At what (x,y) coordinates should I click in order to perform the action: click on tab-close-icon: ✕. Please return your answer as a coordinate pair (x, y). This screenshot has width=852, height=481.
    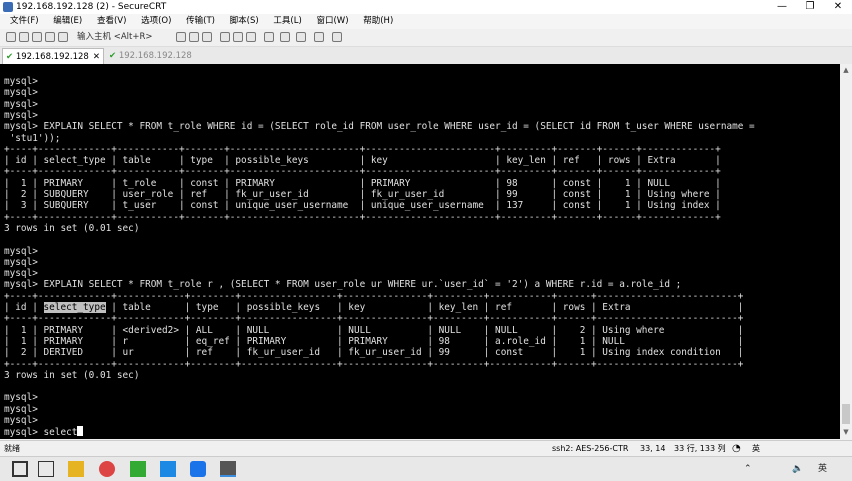
    Looking at the image, I should click on (96, 57).